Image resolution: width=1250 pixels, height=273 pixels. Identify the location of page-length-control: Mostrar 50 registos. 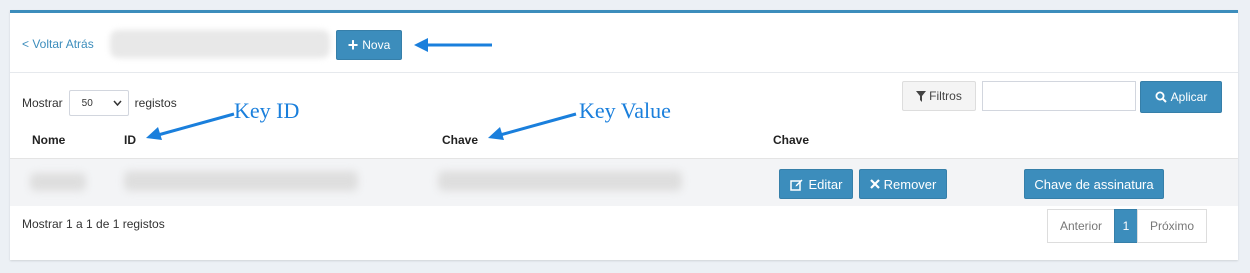
(99, 103).